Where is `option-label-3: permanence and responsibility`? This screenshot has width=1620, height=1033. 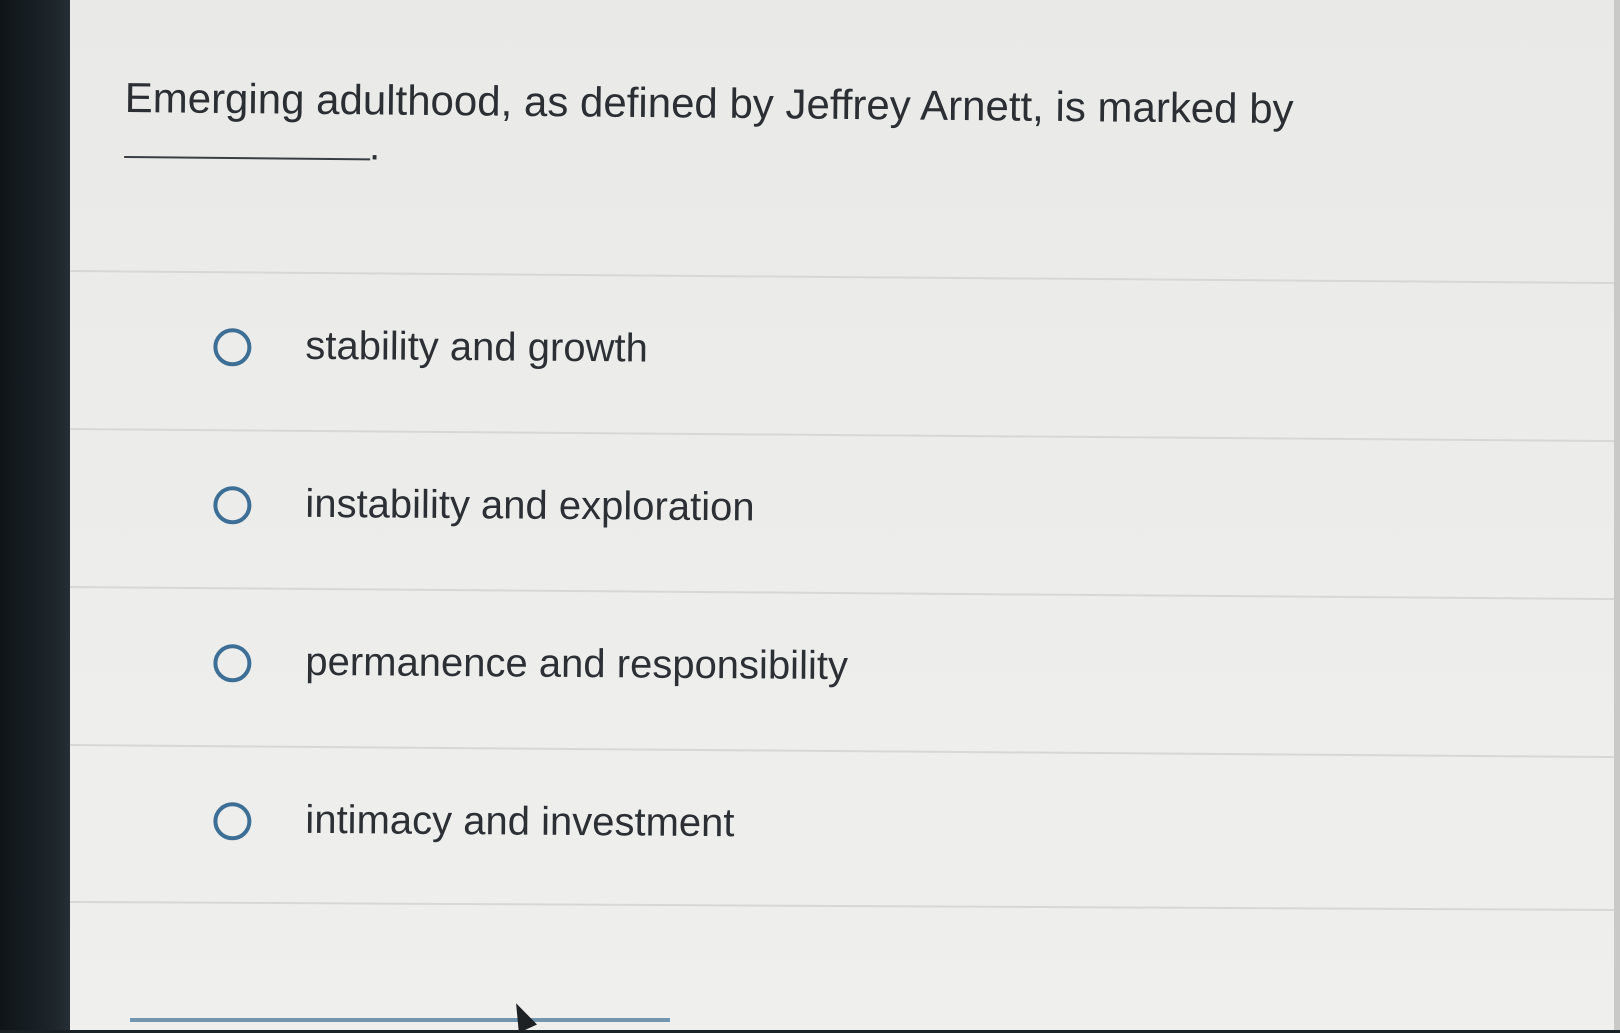 option-label-3: permanence and responsibility is located at coordinates (576, 664).